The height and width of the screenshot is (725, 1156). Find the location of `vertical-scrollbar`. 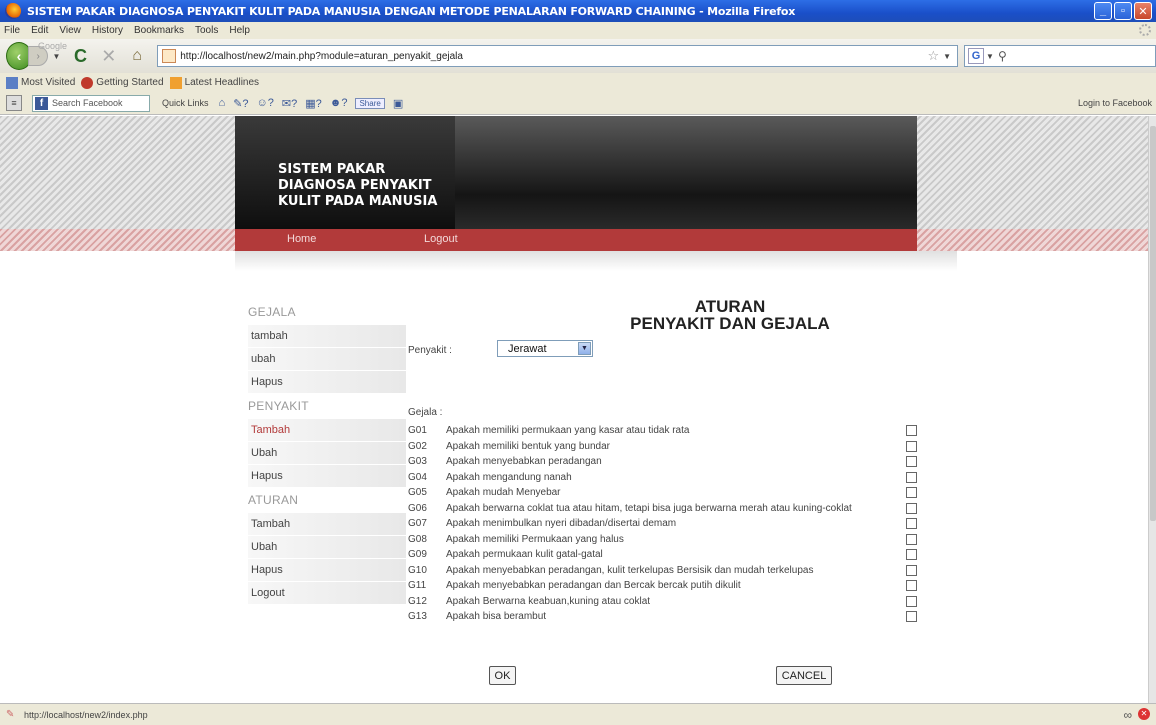

vertical-scrollbar is located at coordinates (1152, 409).